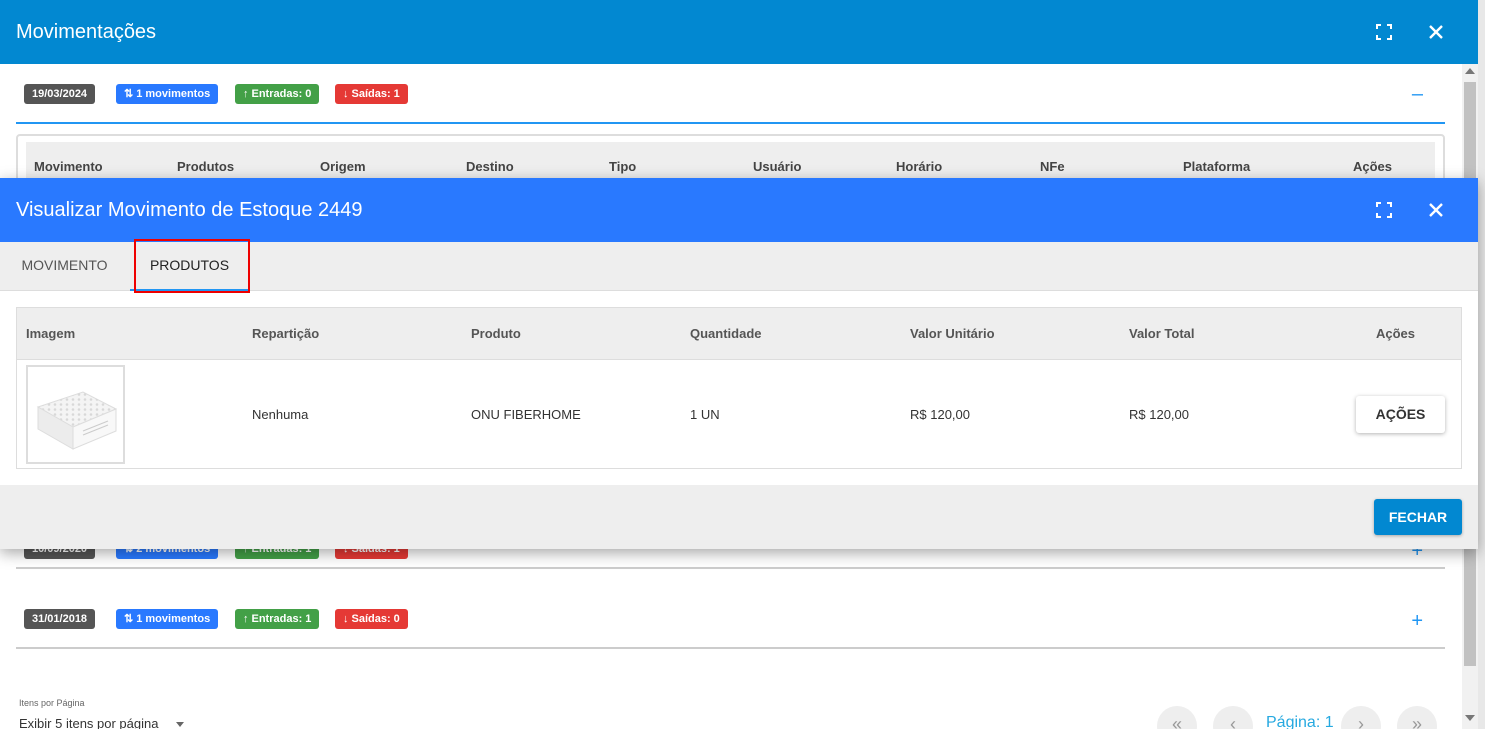 Image resolution: width=1485 pixels, height=729 pixels. Describe the element at coordinates (189, 210) in the screenshot. I see `dialog-title: Visualizar Movimento de Estoque 2449` at that location.